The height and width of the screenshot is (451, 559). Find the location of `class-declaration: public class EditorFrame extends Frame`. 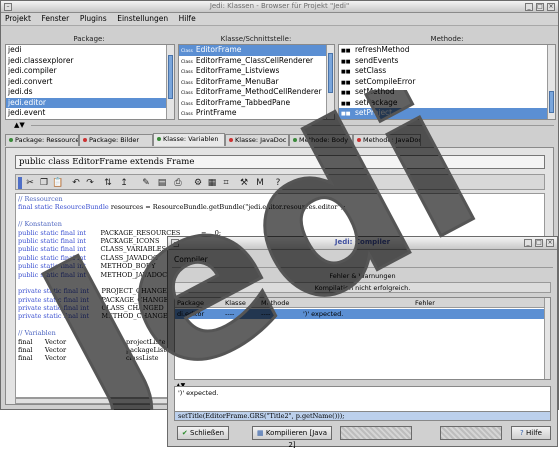

class-declaration: public class EditorFrame extends Frame is located at coordinates (280, 162).